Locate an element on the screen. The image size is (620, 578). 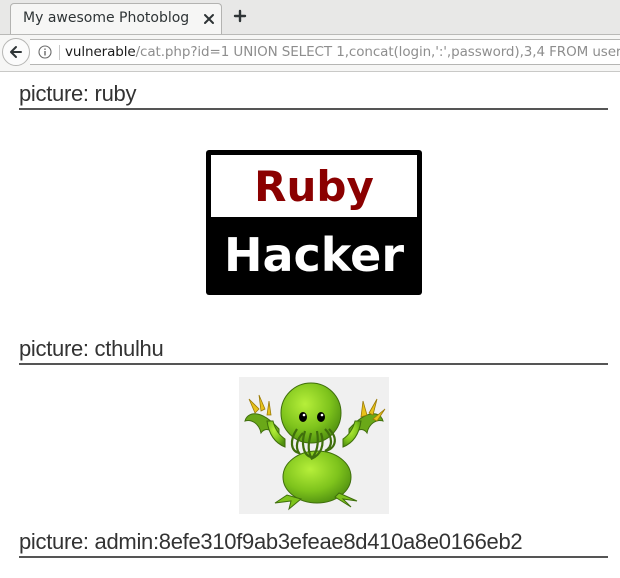
picture-heading-ruby: picture: ruby is located at coordinates (313, 95).